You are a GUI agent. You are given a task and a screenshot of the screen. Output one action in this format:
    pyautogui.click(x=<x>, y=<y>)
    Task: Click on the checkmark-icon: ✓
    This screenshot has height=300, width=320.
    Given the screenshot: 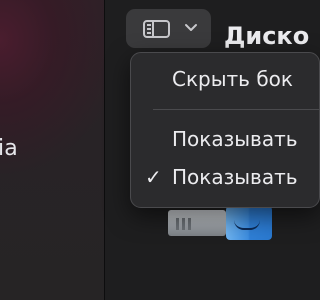 What is the action you would take?
    pyautogui.click(x=153, y=177)
    